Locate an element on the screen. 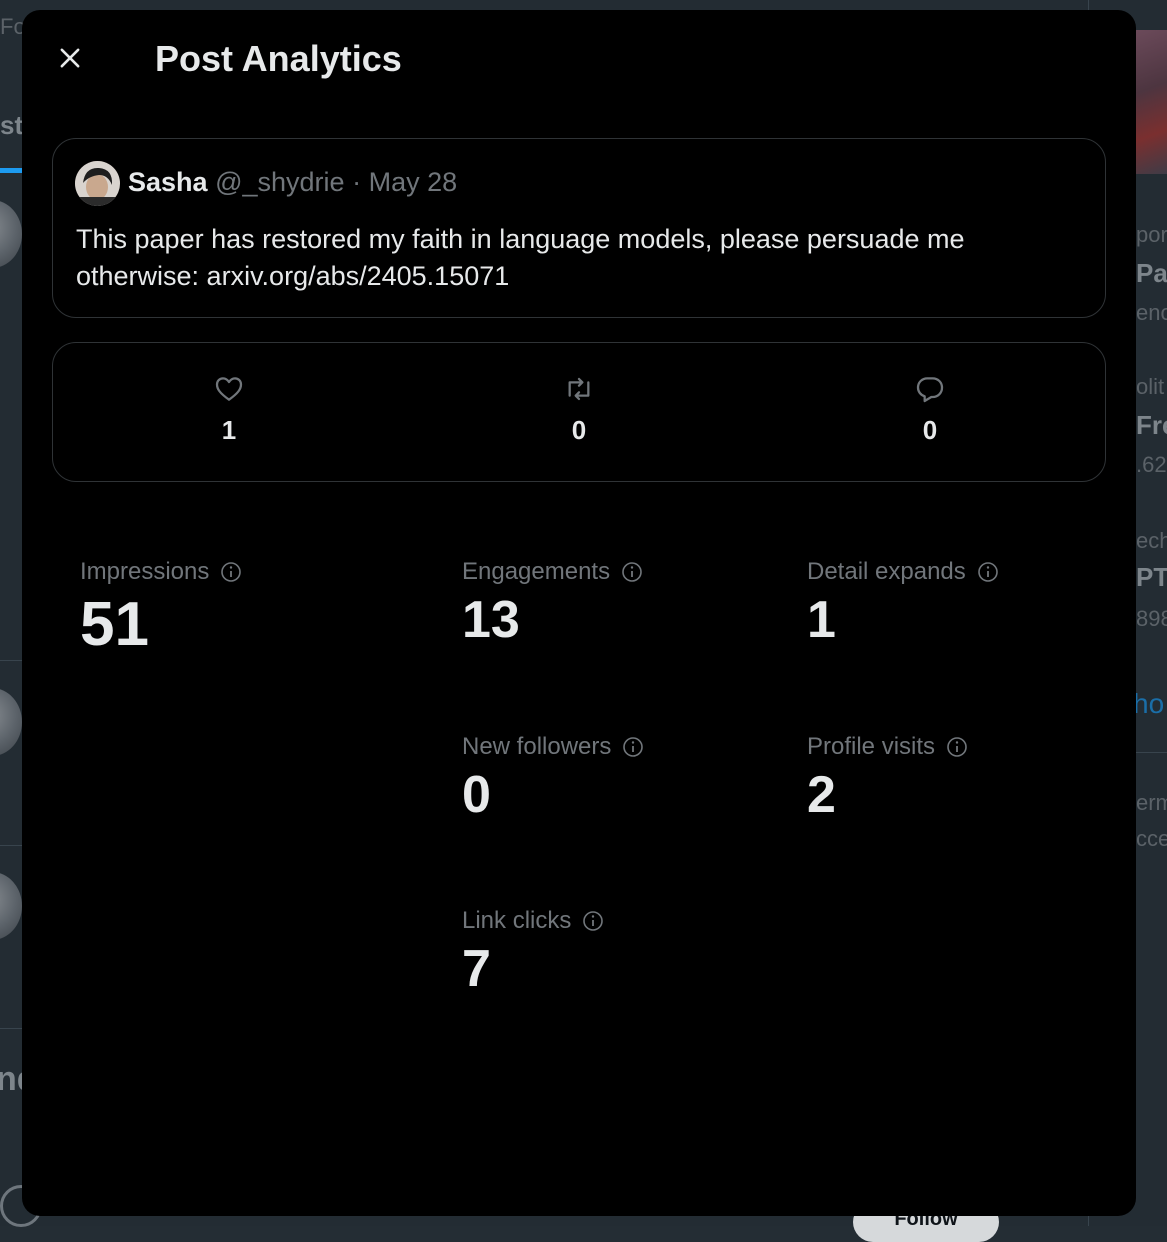 This screenshot has height=1242, width=1167. bg-image is located at coordinates (1151, 102).